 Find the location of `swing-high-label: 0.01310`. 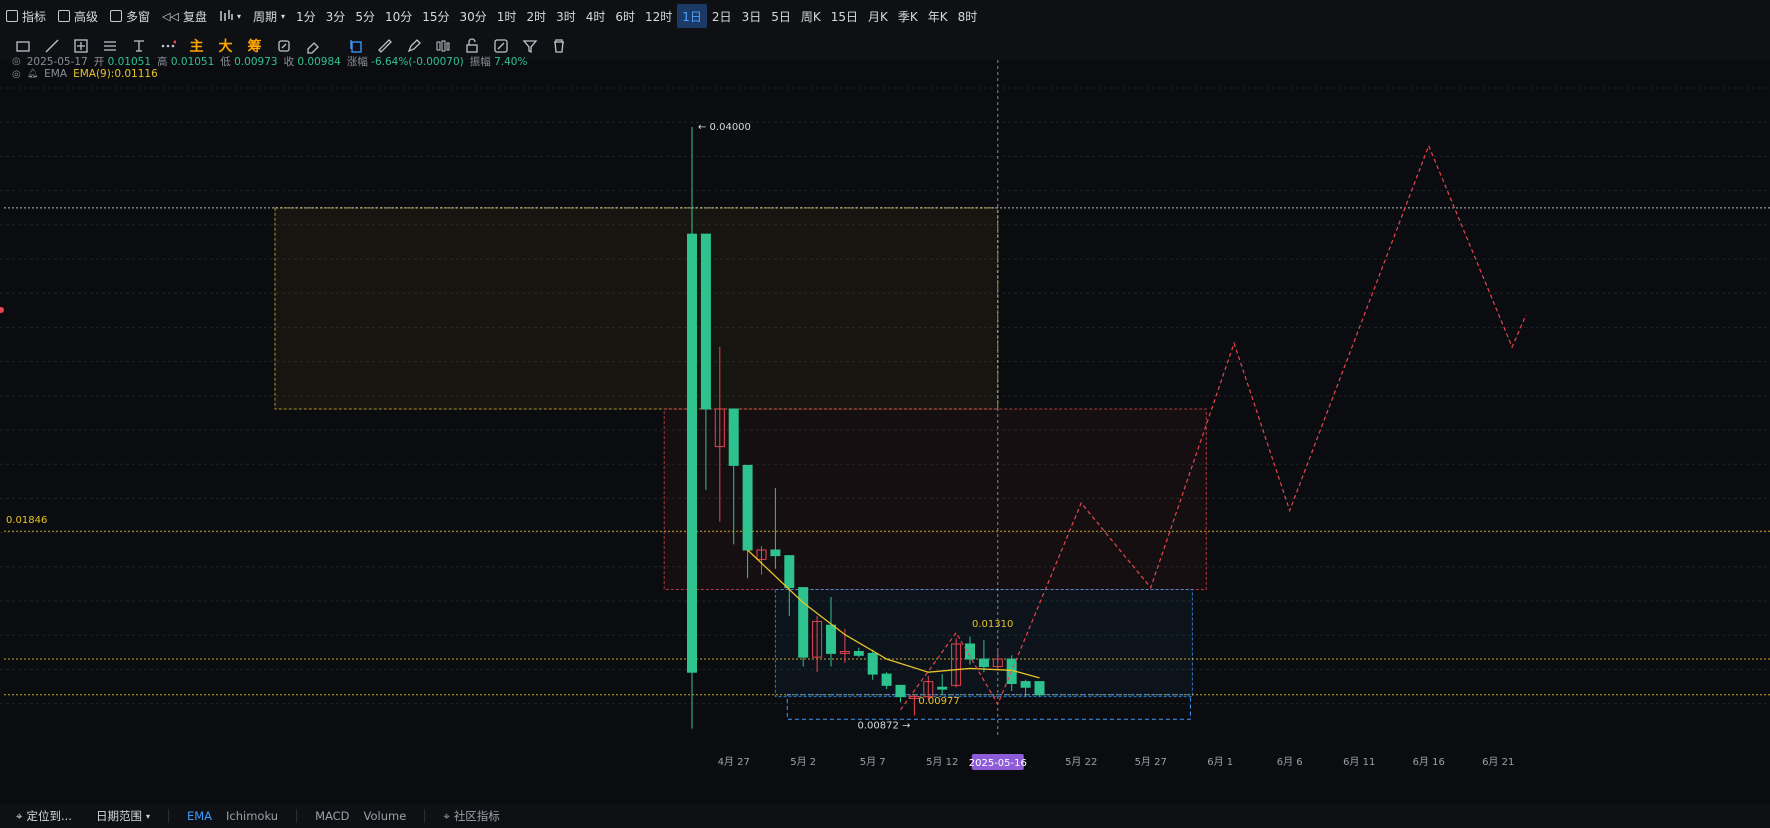

swing-high-label: 0.01310 is located at coordinates (992, 624).